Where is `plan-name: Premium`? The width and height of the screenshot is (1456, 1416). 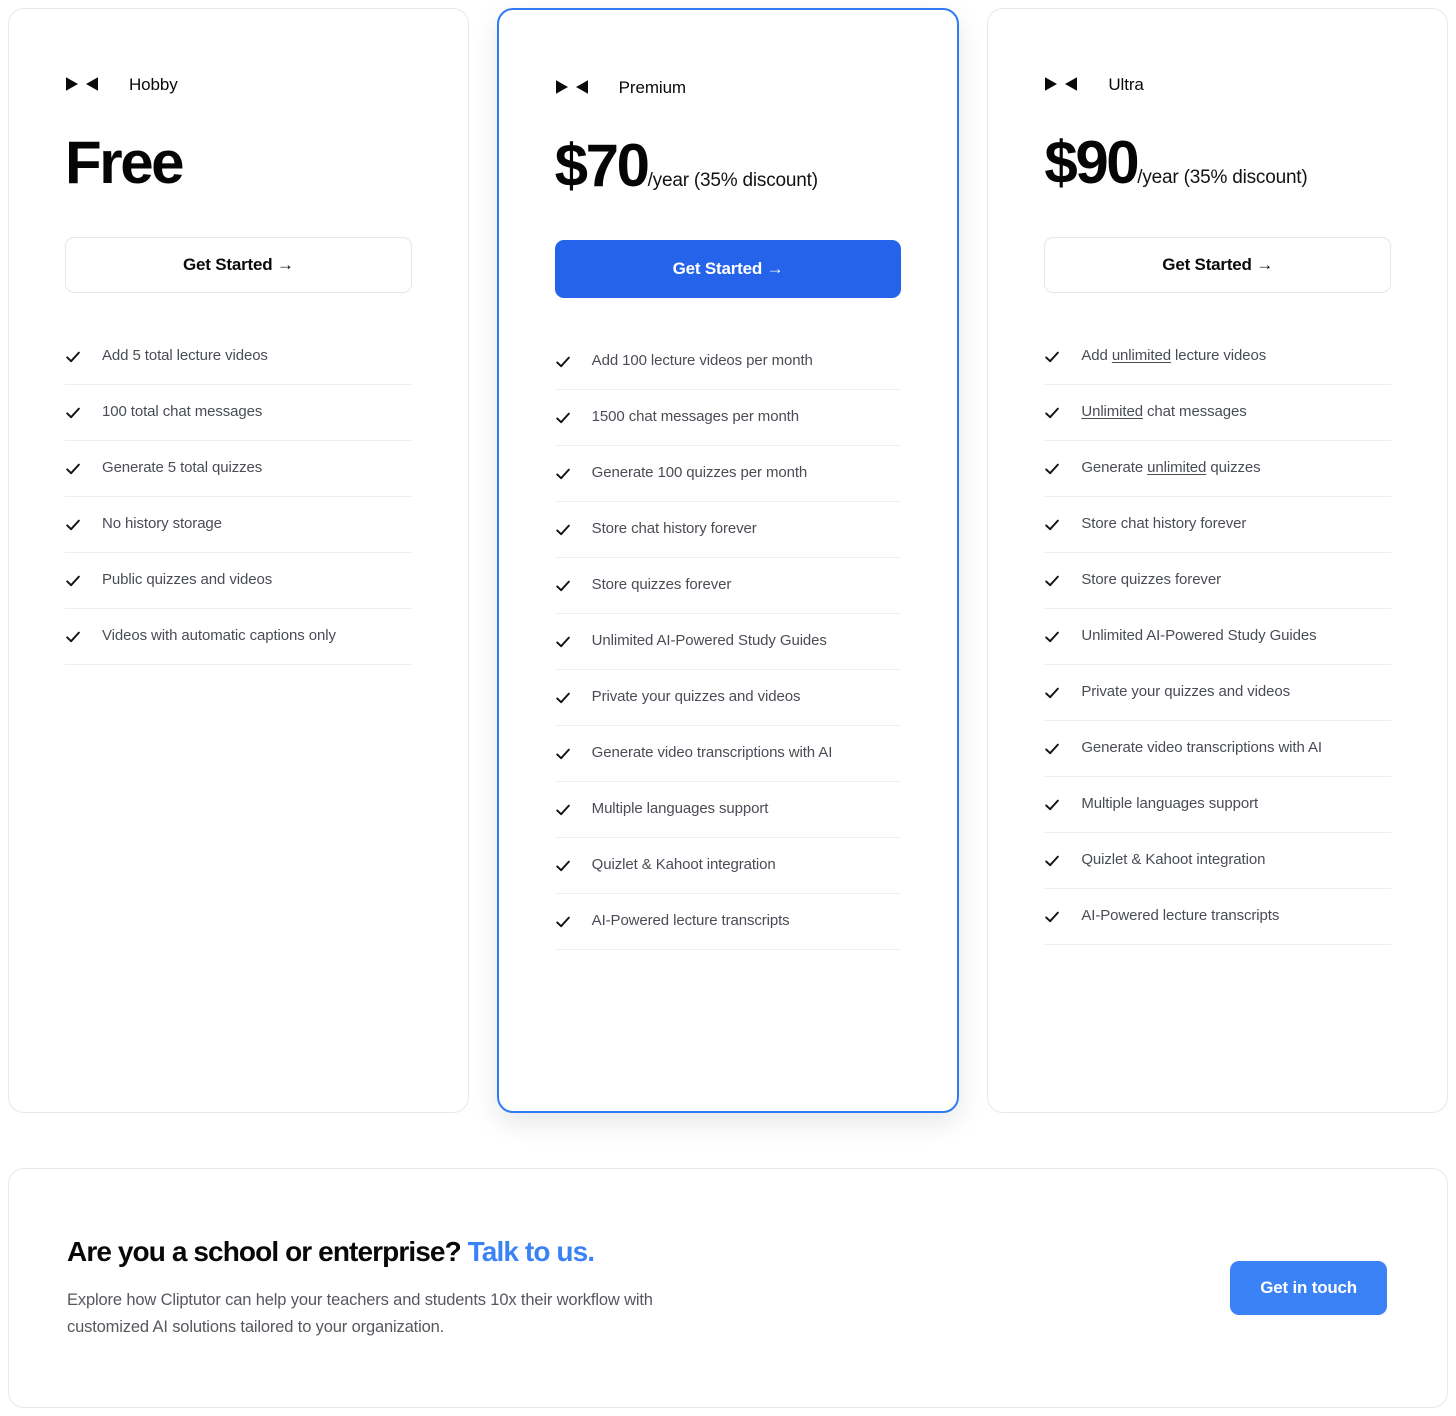
plan-name: Premium is located at coordinates (652, 87).